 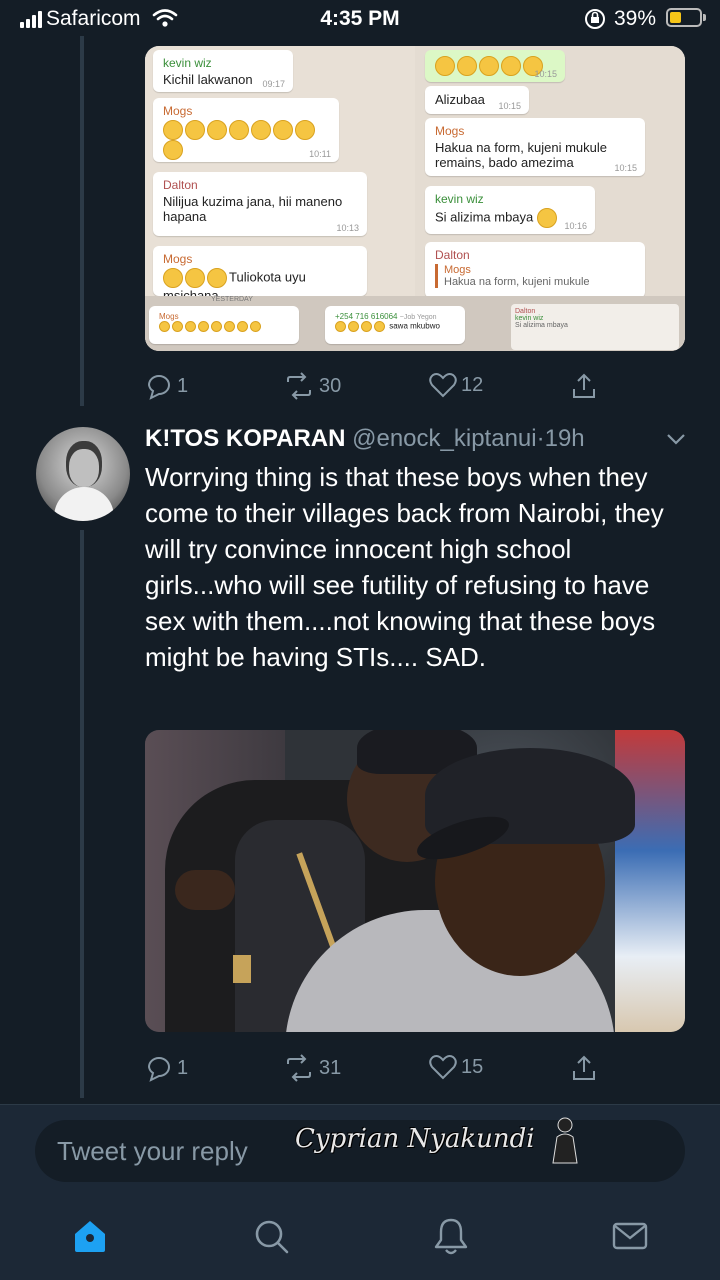 I want to click on clock: 4:35 PM, so click(x=360, y=18).